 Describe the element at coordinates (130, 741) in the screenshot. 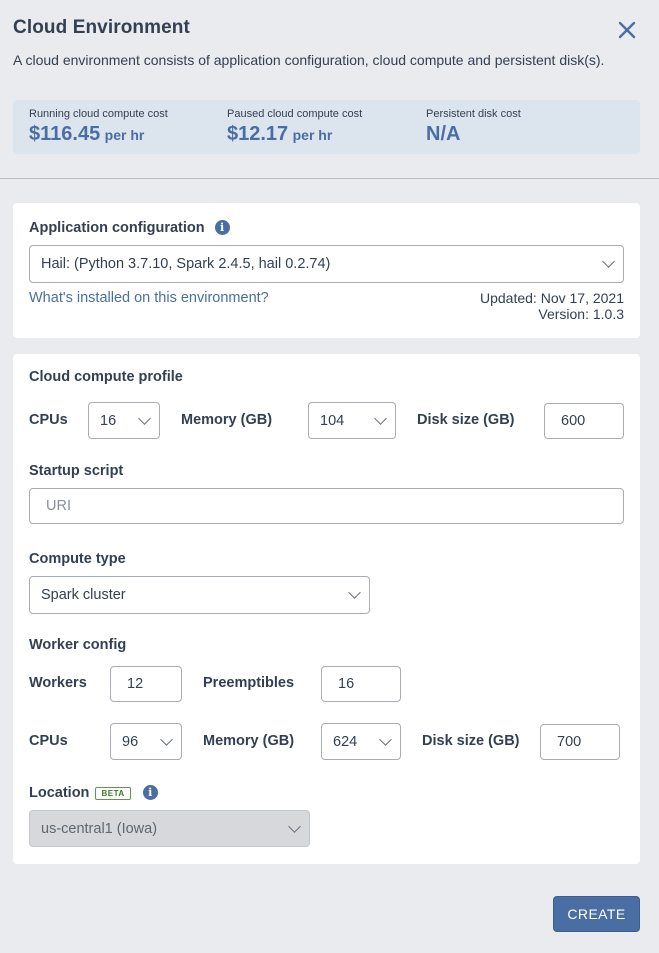

I see `worker-cpus-value: 96` at that location.